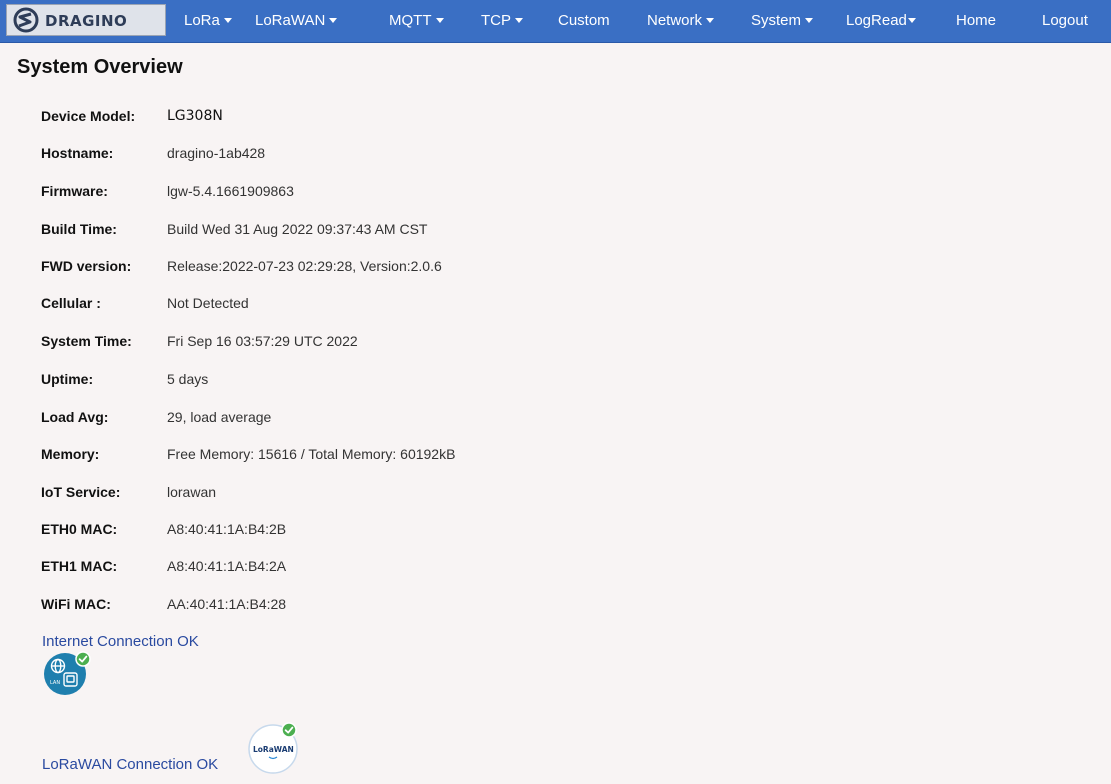 This screenshot has height=784, width=1111. I want to click on info-label: Memory:, so click(70, 454).